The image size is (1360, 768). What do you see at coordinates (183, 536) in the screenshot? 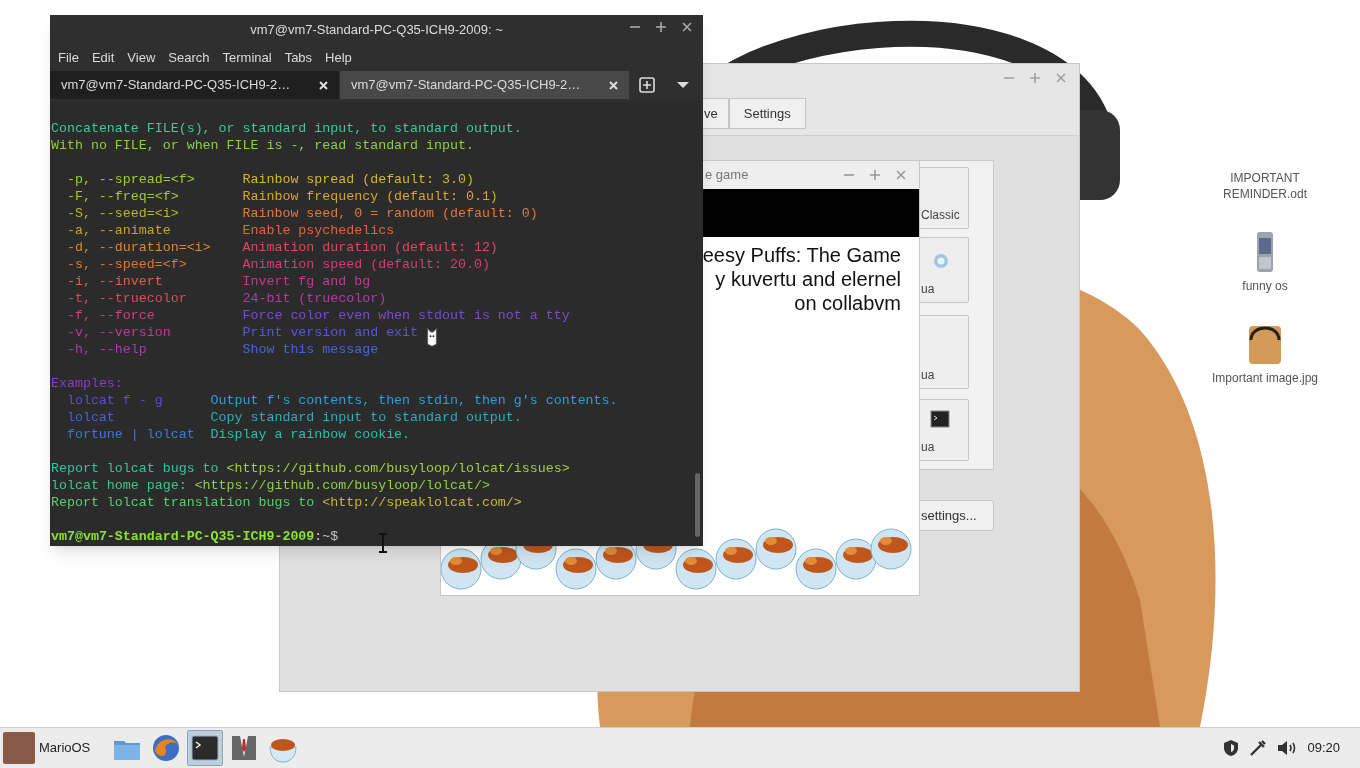
I see `terminal-prompt: vm7@vm7-Standard-PC-Q35-ICH9-2009` at bounding box center [183, 536].